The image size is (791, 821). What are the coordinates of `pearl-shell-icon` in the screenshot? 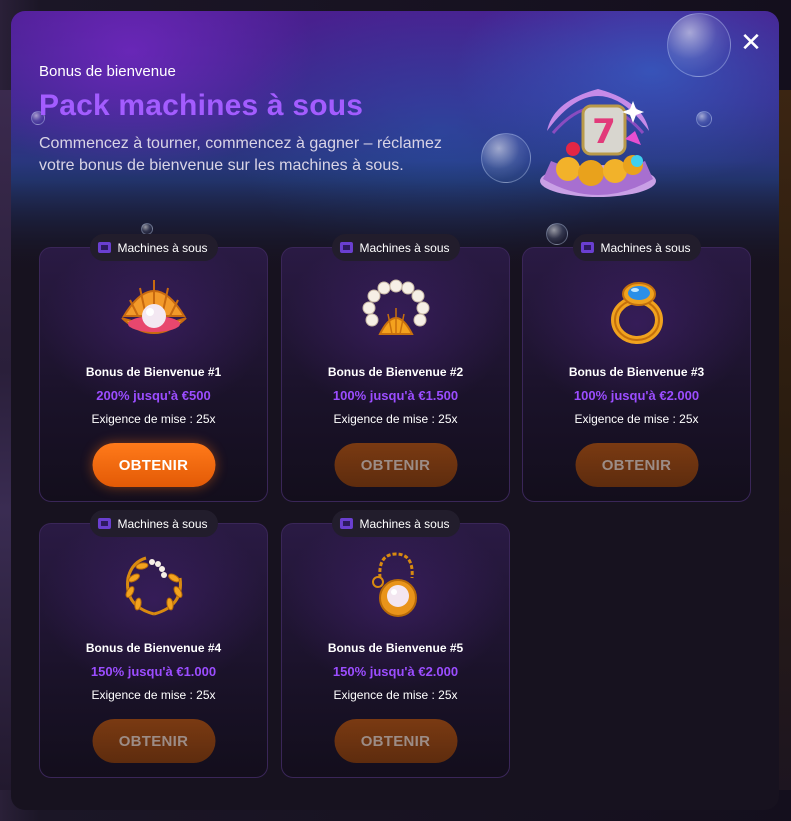 It's located at (153, 307).